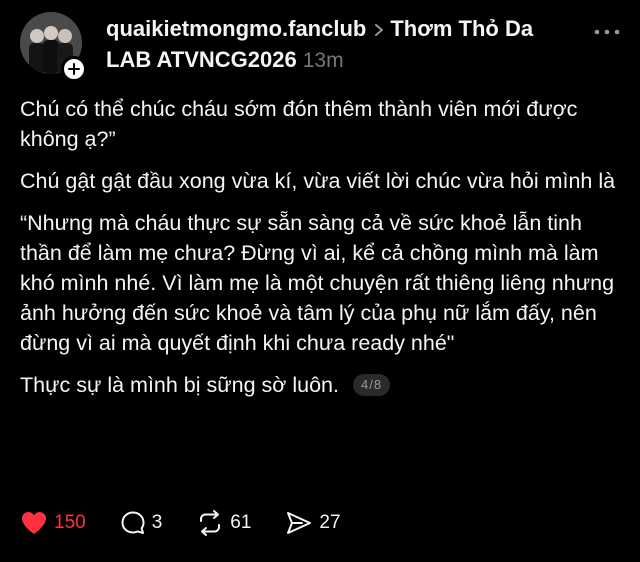  I want to click on follow-button, so click(74, 69).